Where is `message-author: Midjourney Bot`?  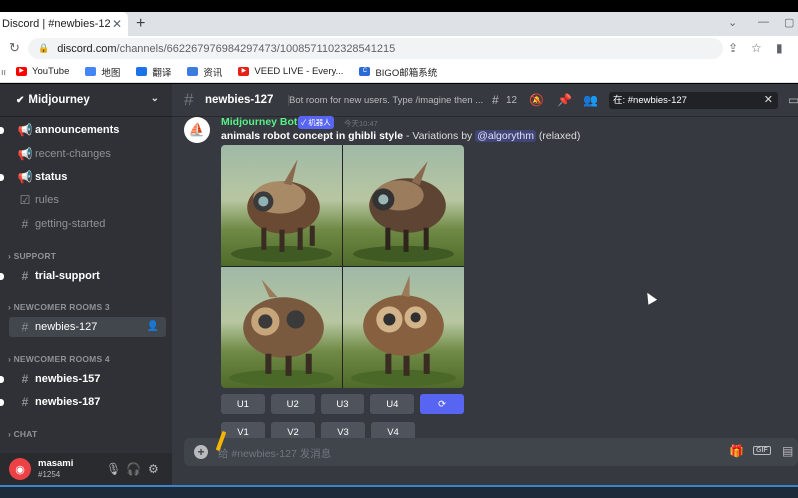
message-author: Midjourney Bot is located at coordinates (259, 122).